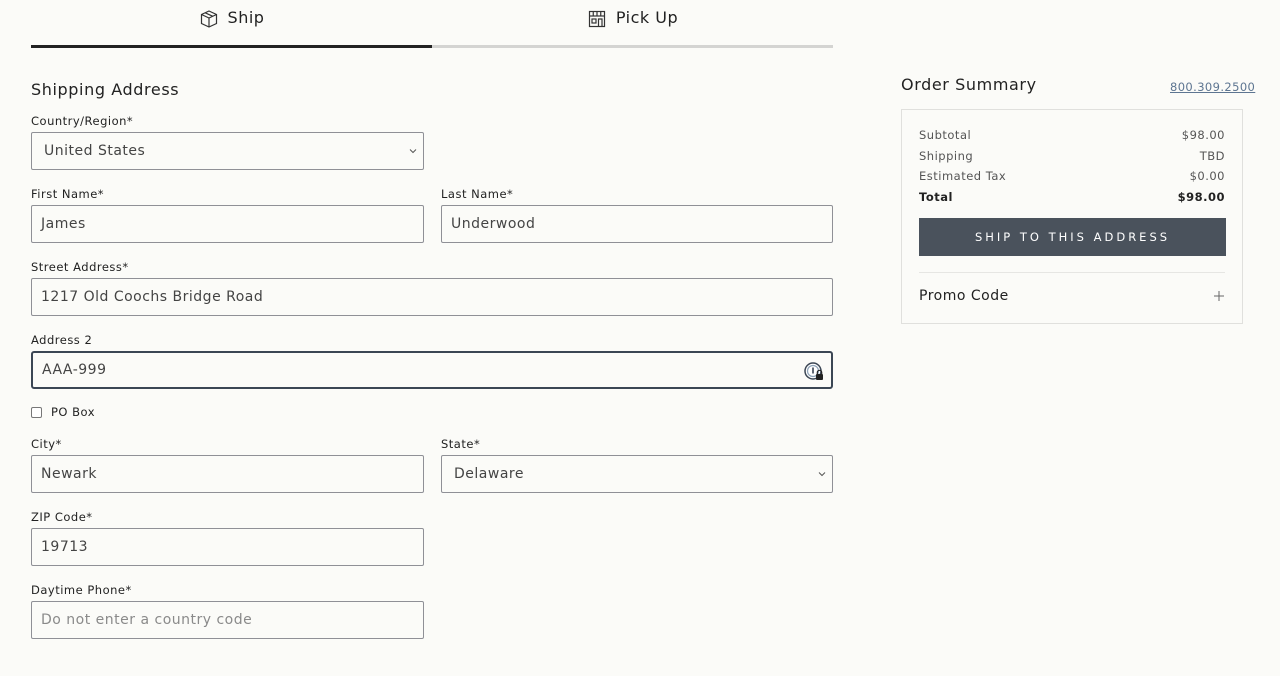 The height and width of the screenshot is (676, 1280). Describe the element at coordinates (963, 176) in the screenshot. I see `estimated-tax-label: Estimated Tax` at that location.